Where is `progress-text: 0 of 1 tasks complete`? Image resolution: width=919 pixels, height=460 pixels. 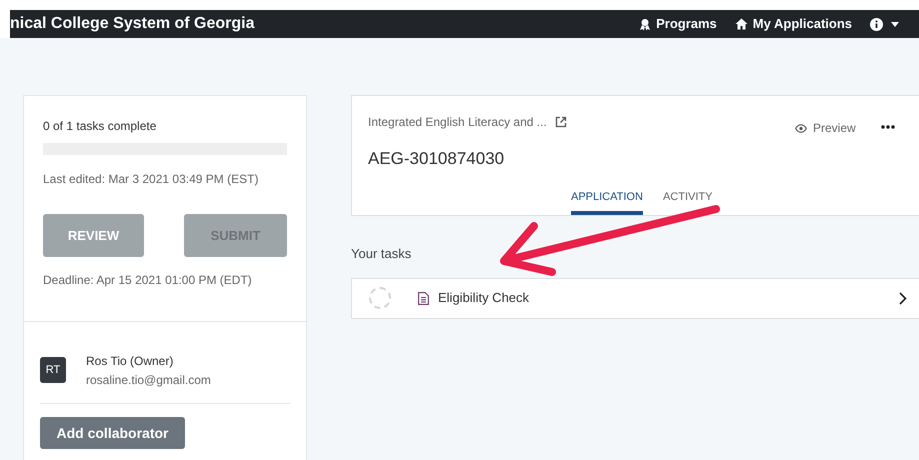 progress-text: 0 of 1 tasks complete is located at coordinates (100, 126).